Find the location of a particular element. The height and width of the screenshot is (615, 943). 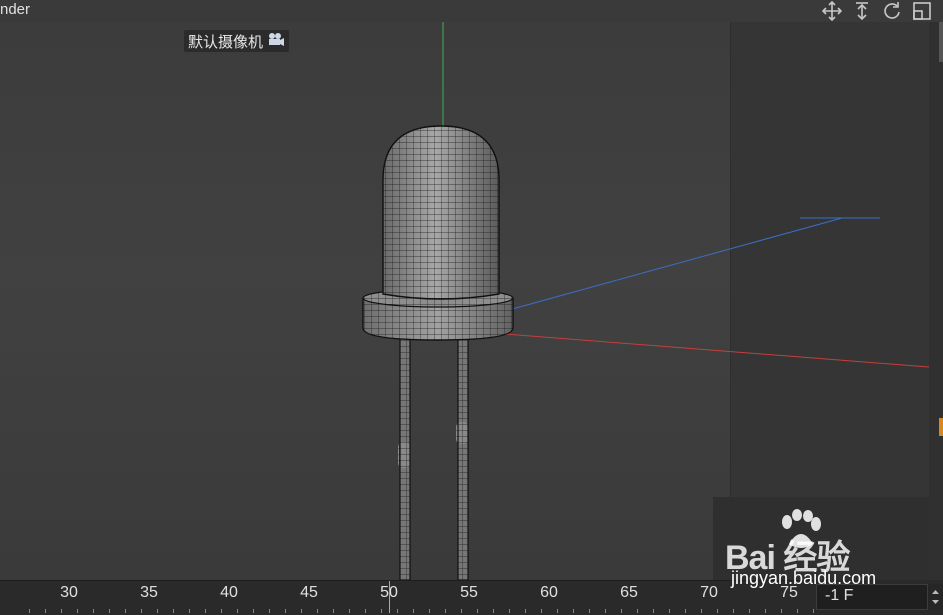

view-navigation-icons is located at coordinates (877, 11).